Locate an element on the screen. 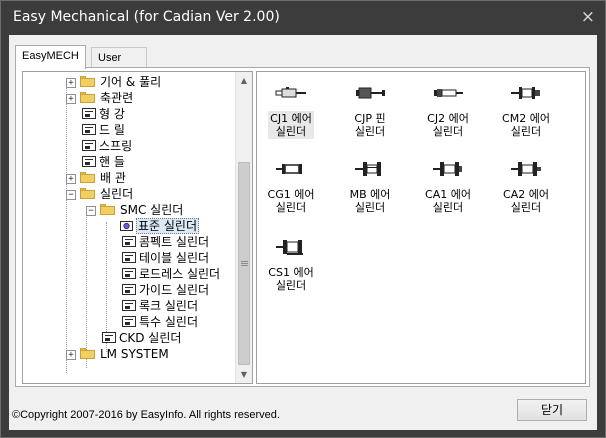 This screenshot has height=438, width=606. cylinder-item-cm2: CM2 에어 실린더 is located at coordinates (526, 111).